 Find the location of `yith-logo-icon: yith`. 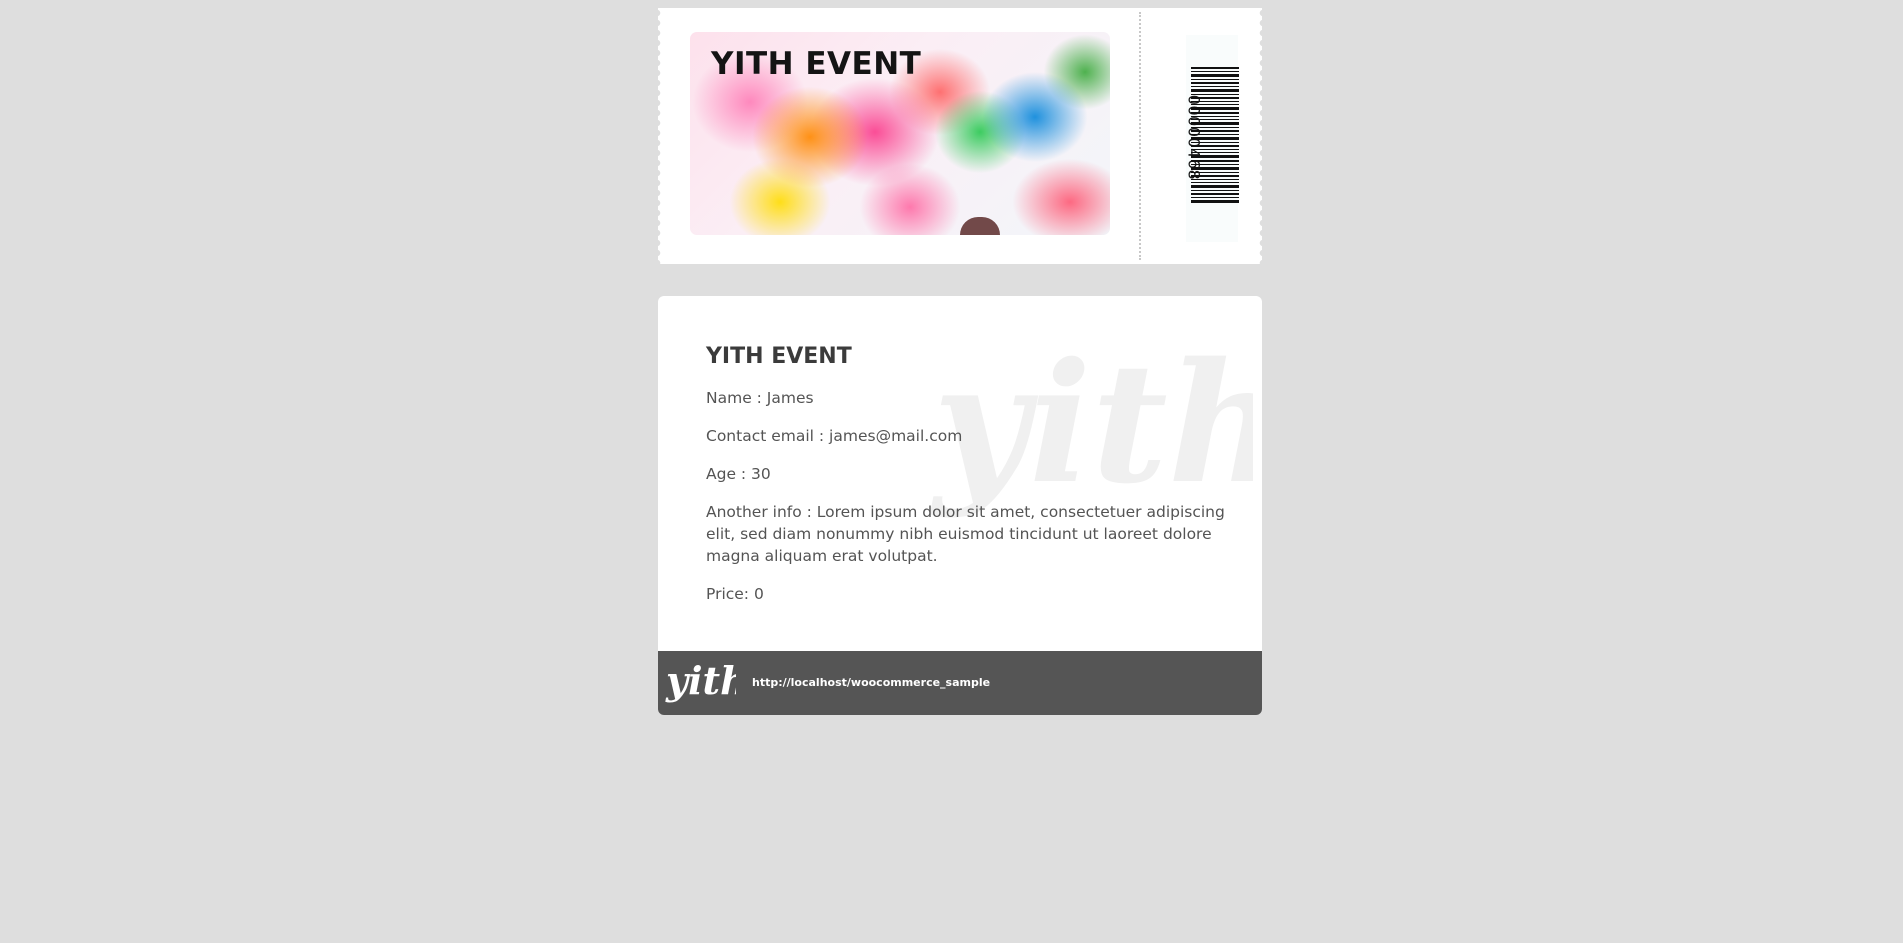

yith-logo-icon: yith is located at coordinates (700, 680).